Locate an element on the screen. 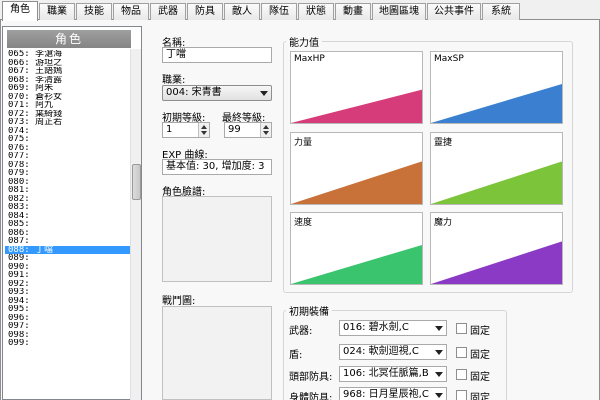 The height and width of the screenshot is (400, 600). stat-name: MaxHP is located at coordinates (309, 59).